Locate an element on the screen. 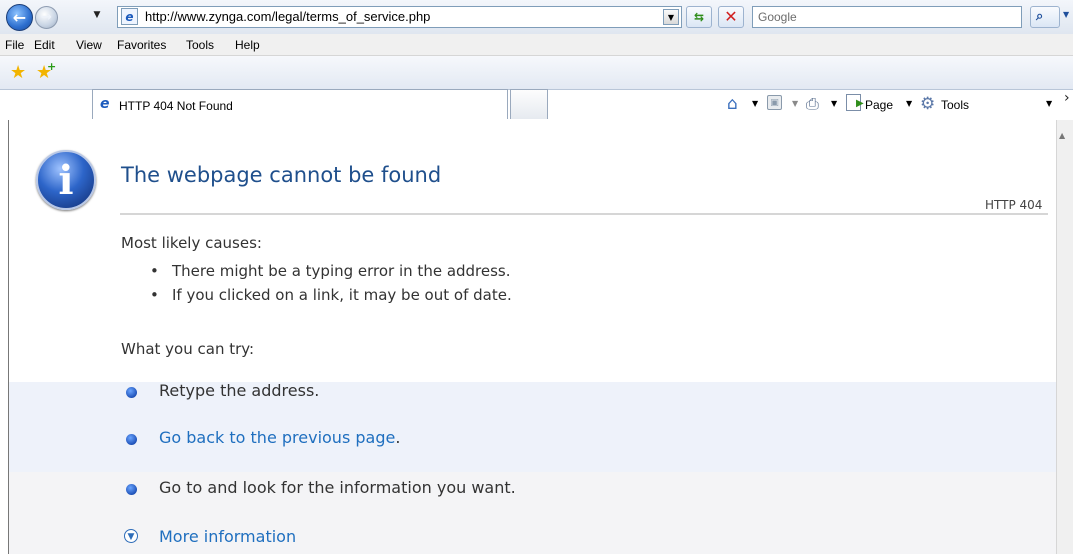 This screenshot has width=1073, height=554. page-arrow-icon: ▶ is located at coordinates (860, 103).